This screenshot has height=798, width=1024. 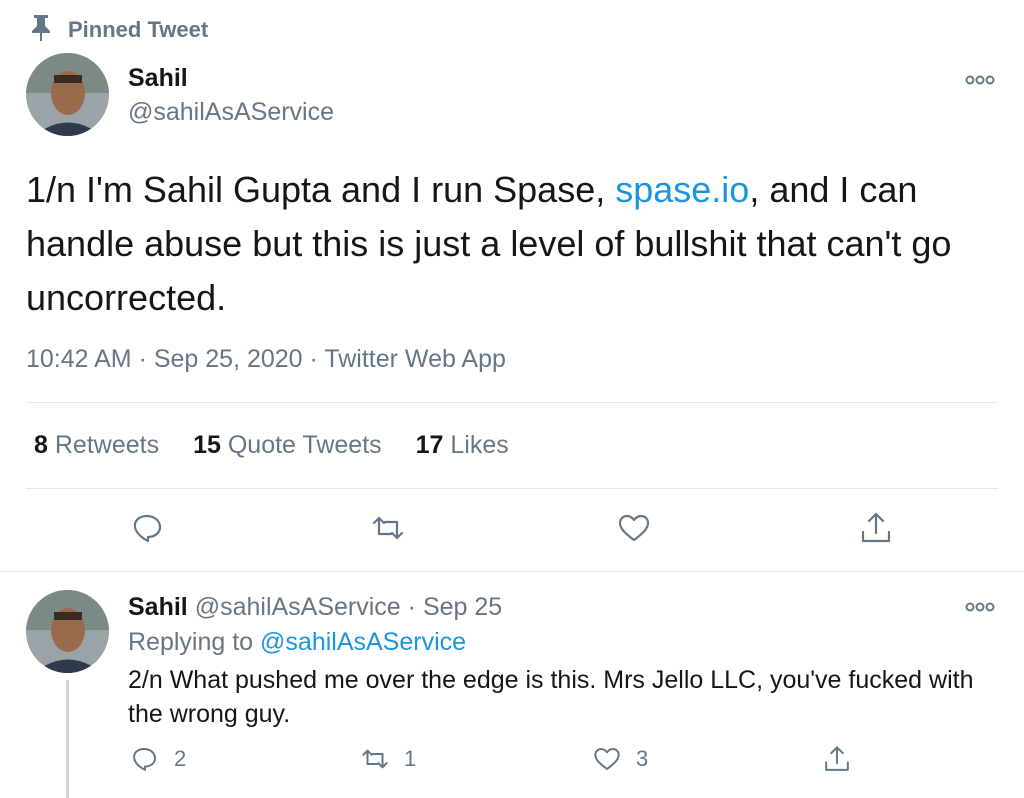 I want to click on tweet-actions, so click(x=512, y=532).